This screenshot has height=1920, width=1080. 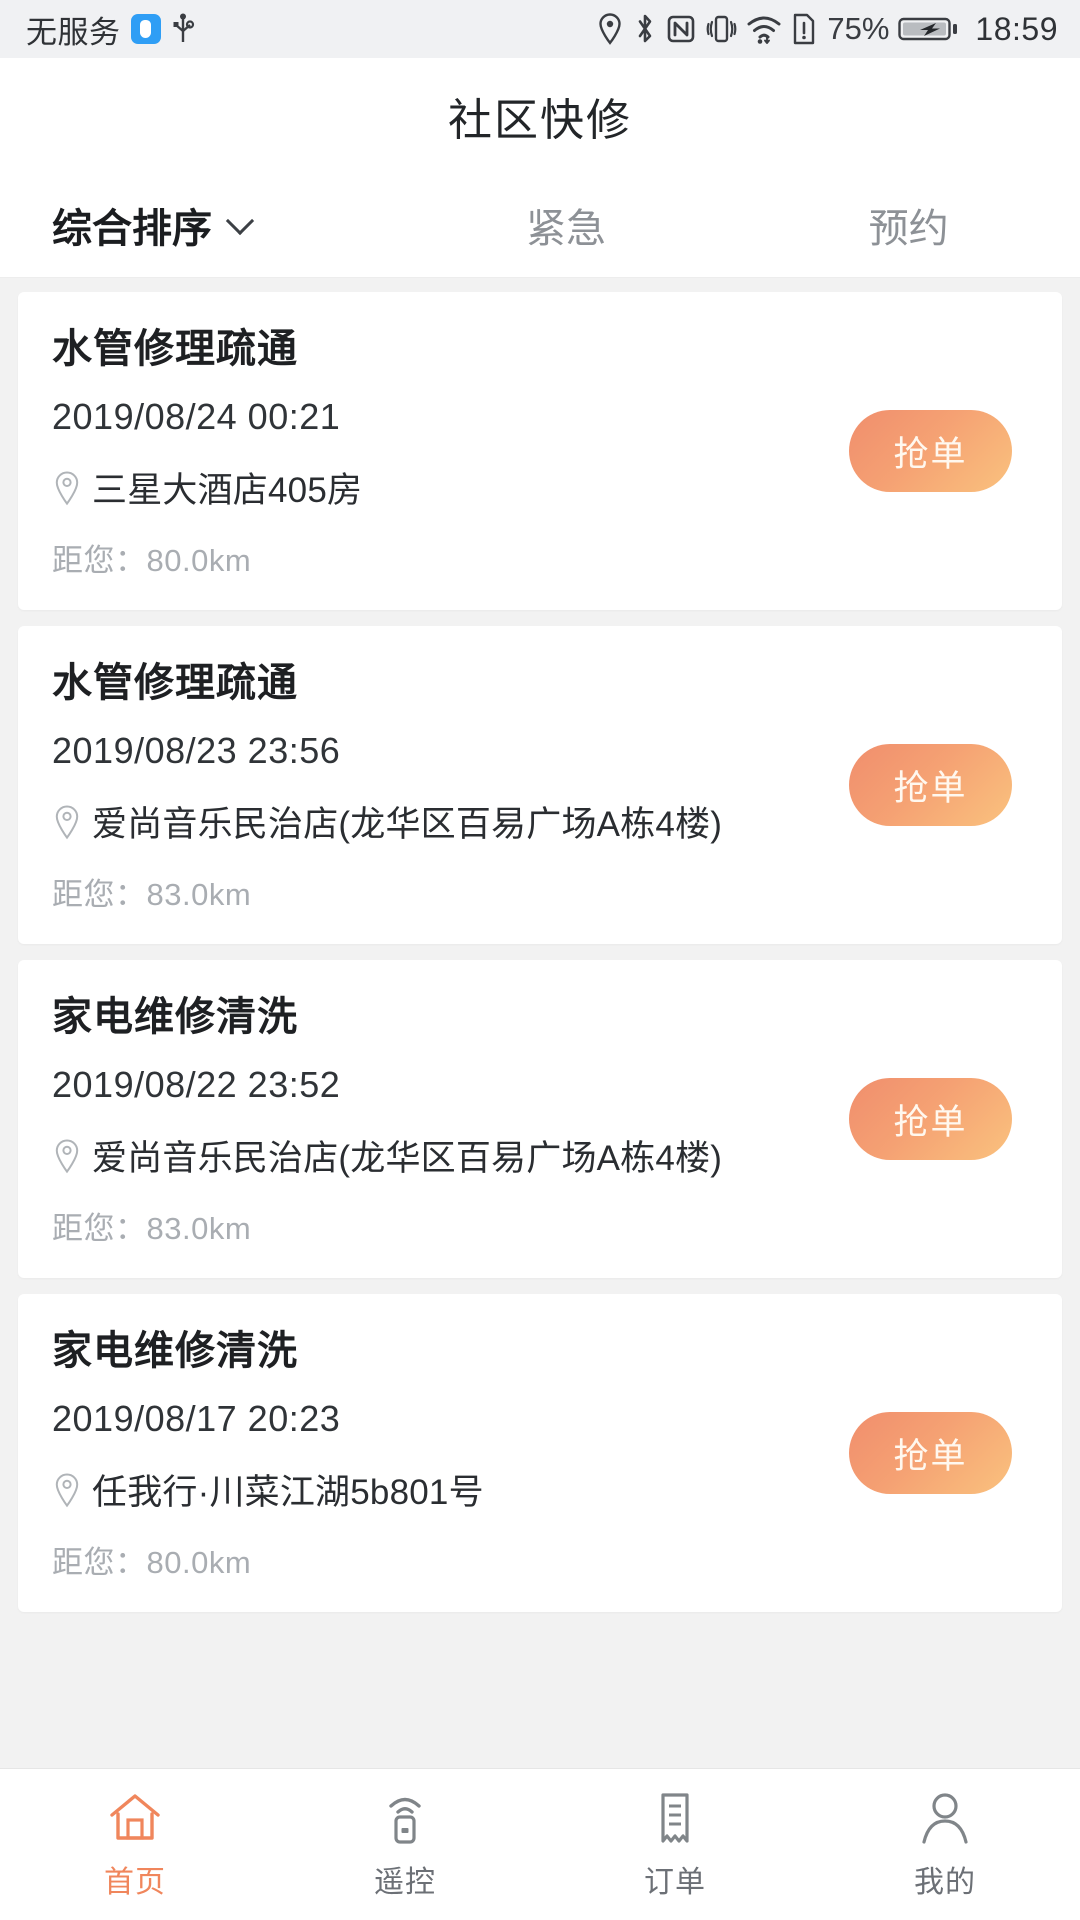 I want to click on battery-charging-icon, so click(x=928, y=29).